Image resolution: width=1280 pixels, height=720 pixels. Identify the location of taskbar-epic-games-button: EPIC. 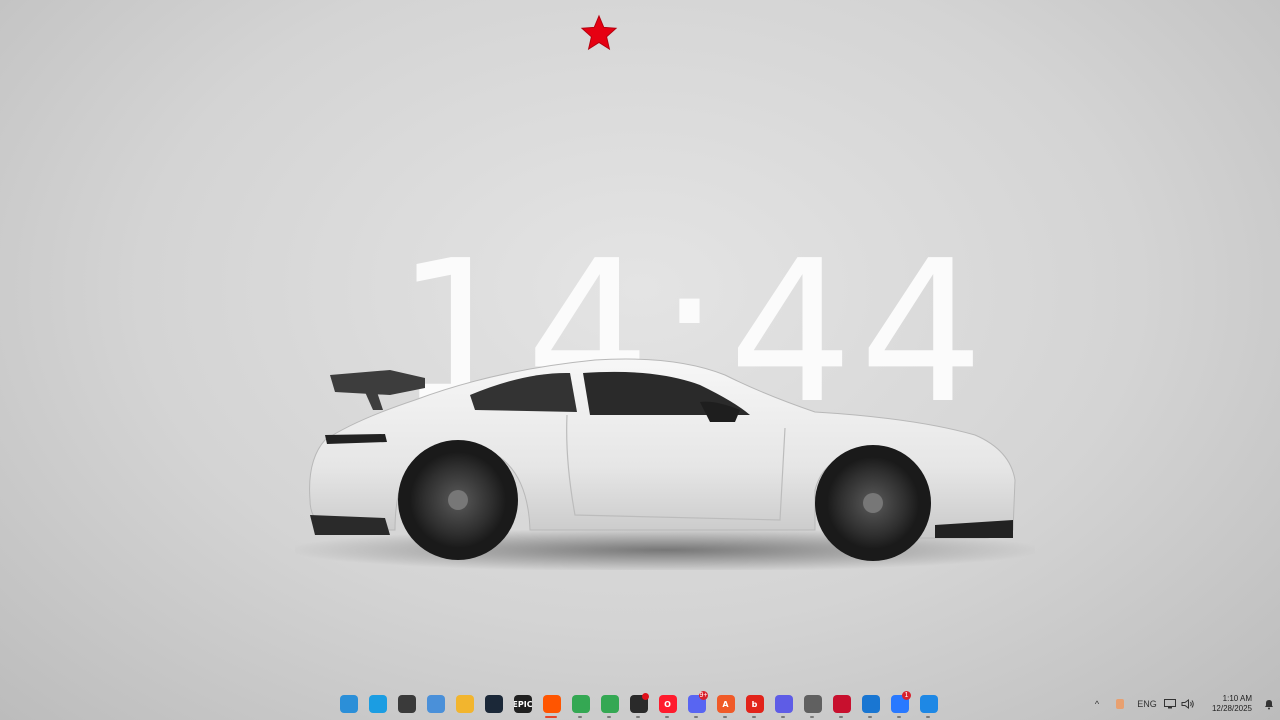
(522, 704).